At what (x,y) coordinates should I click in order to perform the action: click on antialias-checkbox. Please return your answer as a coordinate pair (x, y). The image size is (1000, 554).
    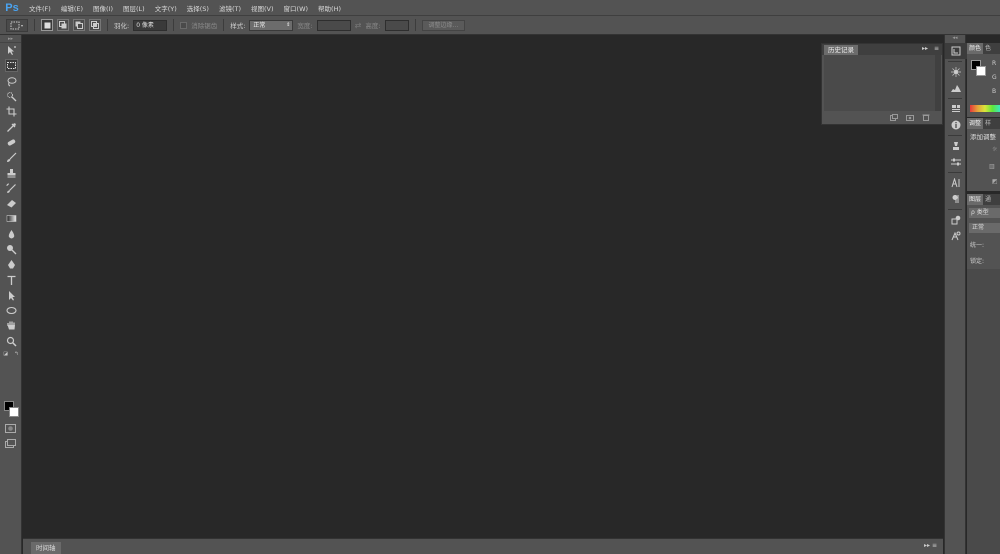
    Looking at the image, I should click on (184, 25).